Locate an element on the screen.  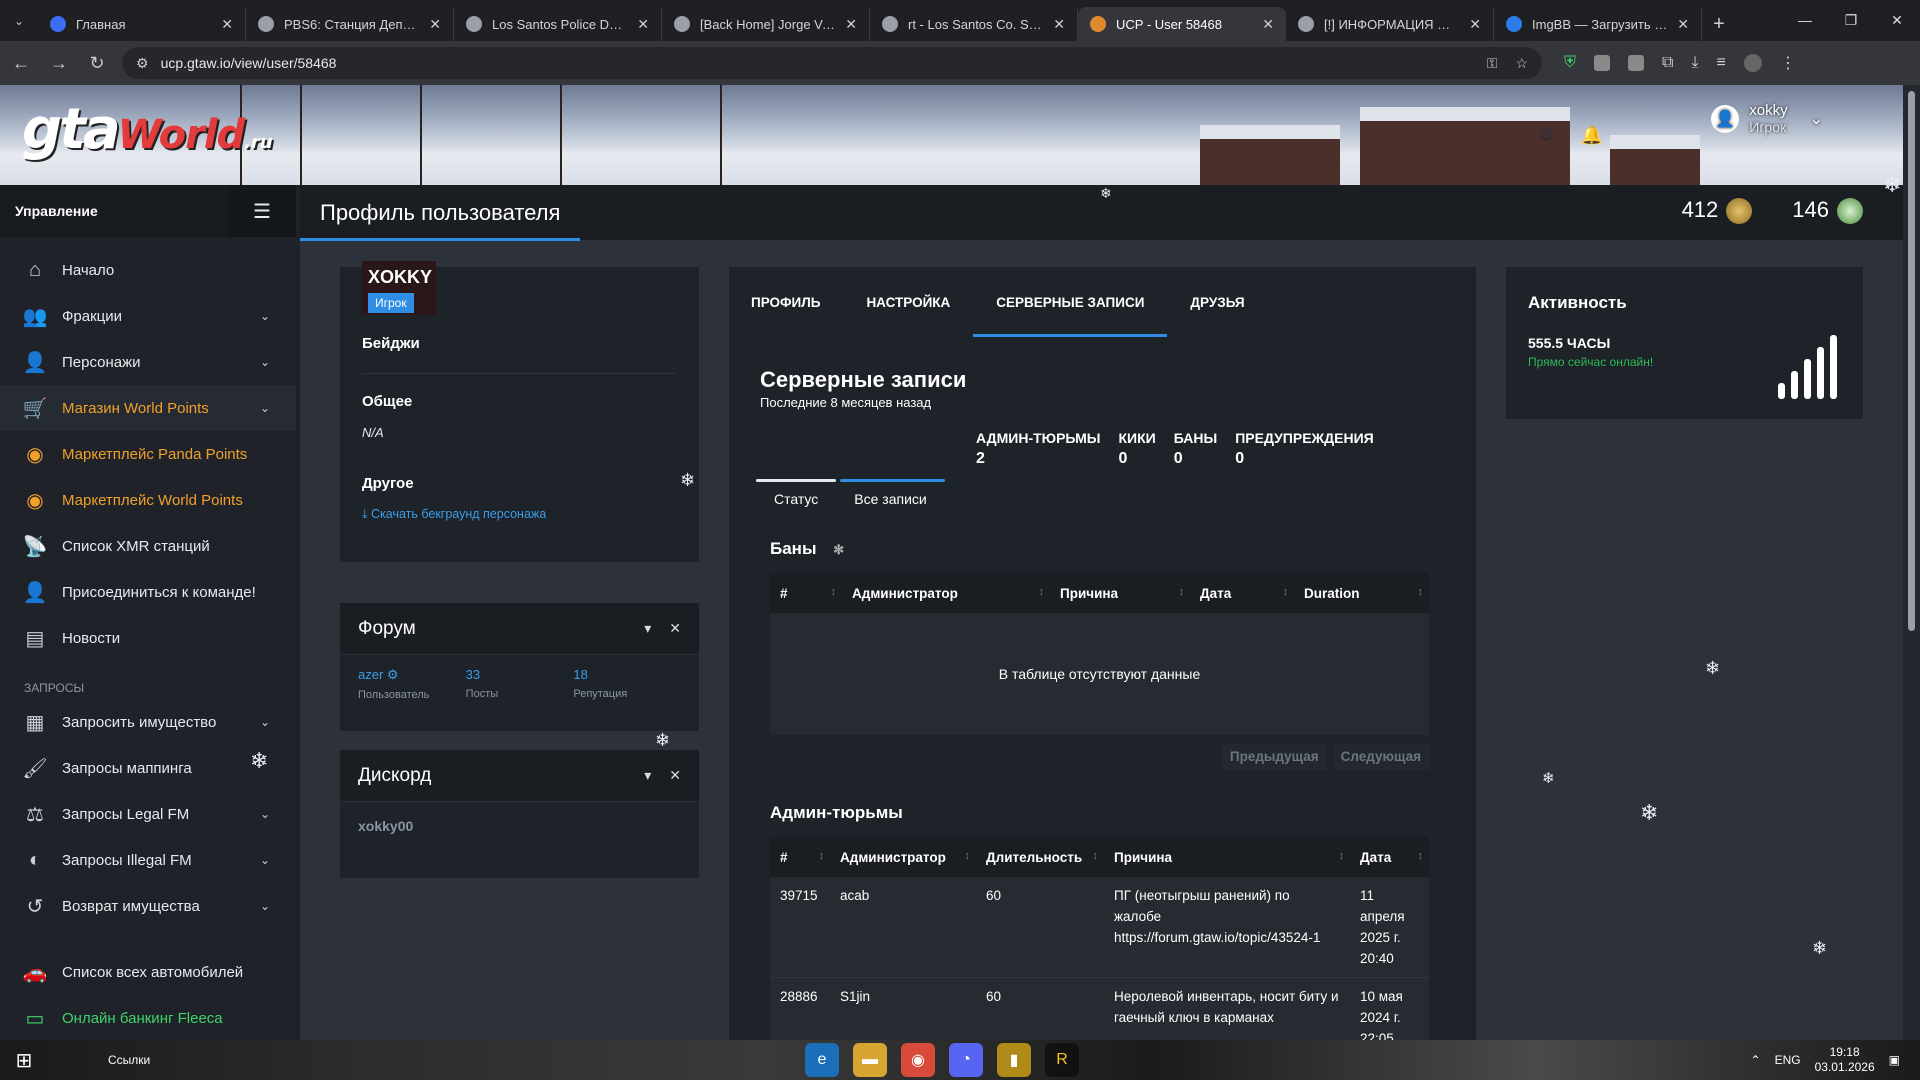
taskbar-clock: 19:18 03.01.2026 is located at coordinates (1845, 1060).